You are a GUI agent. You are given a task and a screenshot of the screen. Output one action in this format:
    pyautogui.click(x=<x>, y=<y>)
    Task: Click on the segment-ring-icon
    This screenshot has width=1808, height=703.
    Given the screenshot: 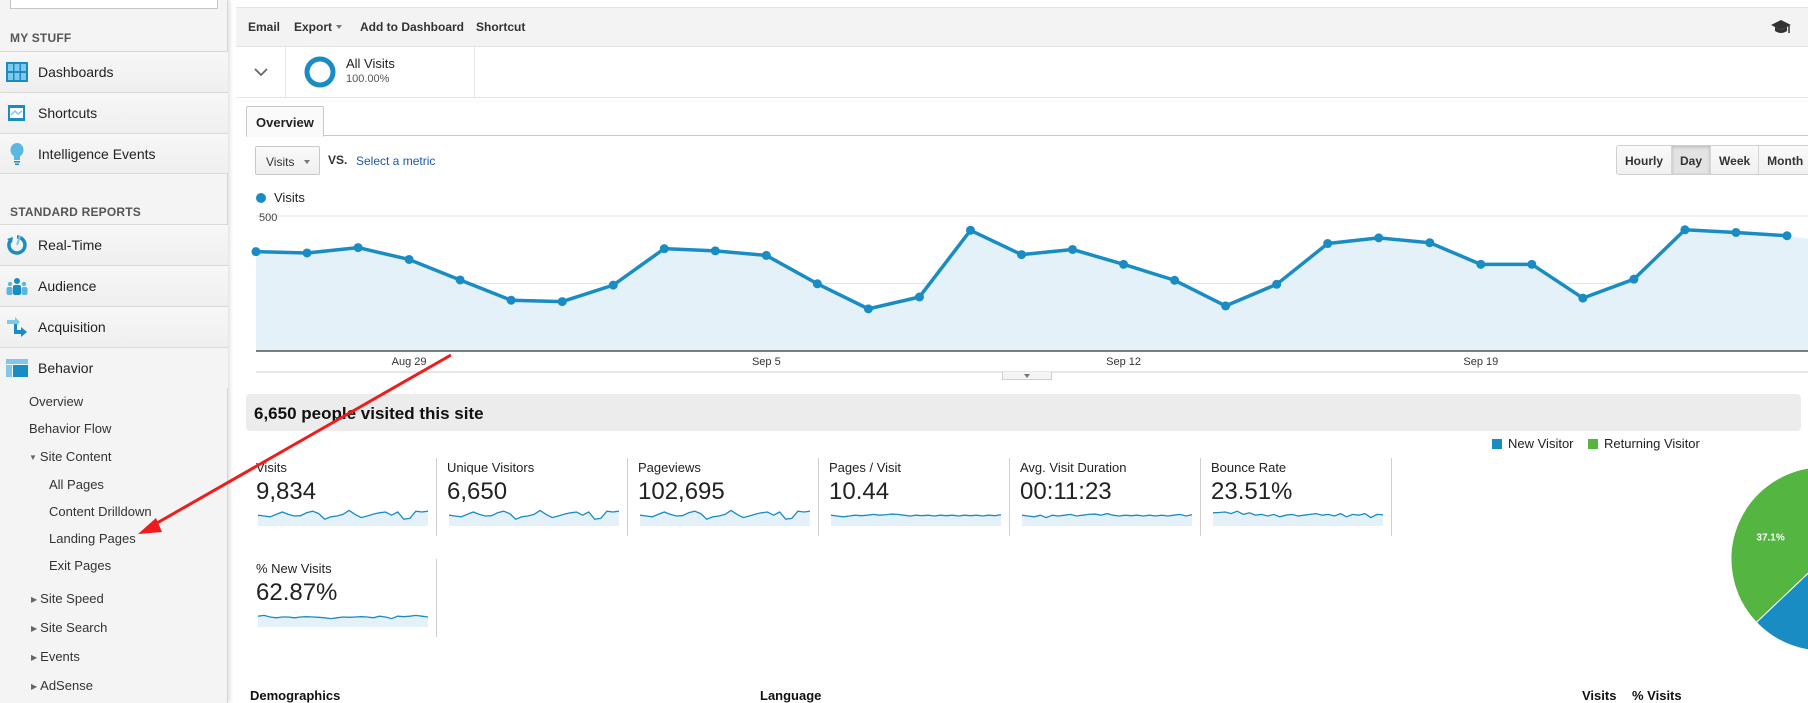 What is the action you would take?
    pyautogui.click(x=320, y=72)
    